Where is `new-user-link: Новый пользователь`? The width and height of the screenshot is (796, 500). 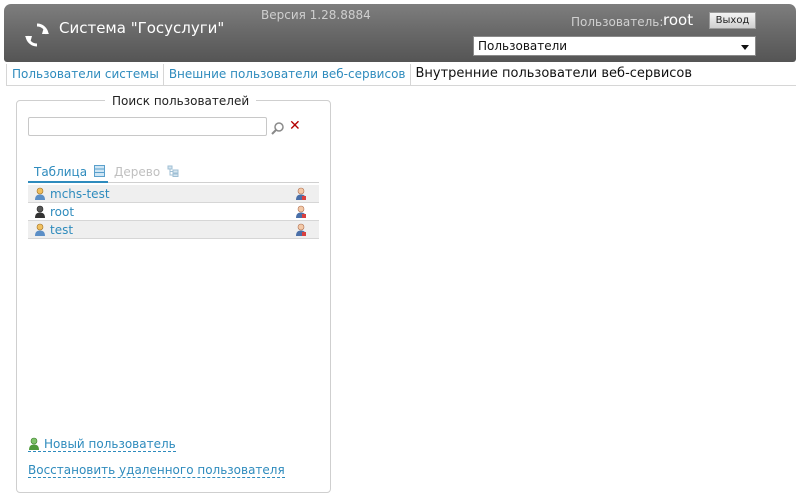 new-user-link: Новый пользователь is located at coordinates (102, 444).